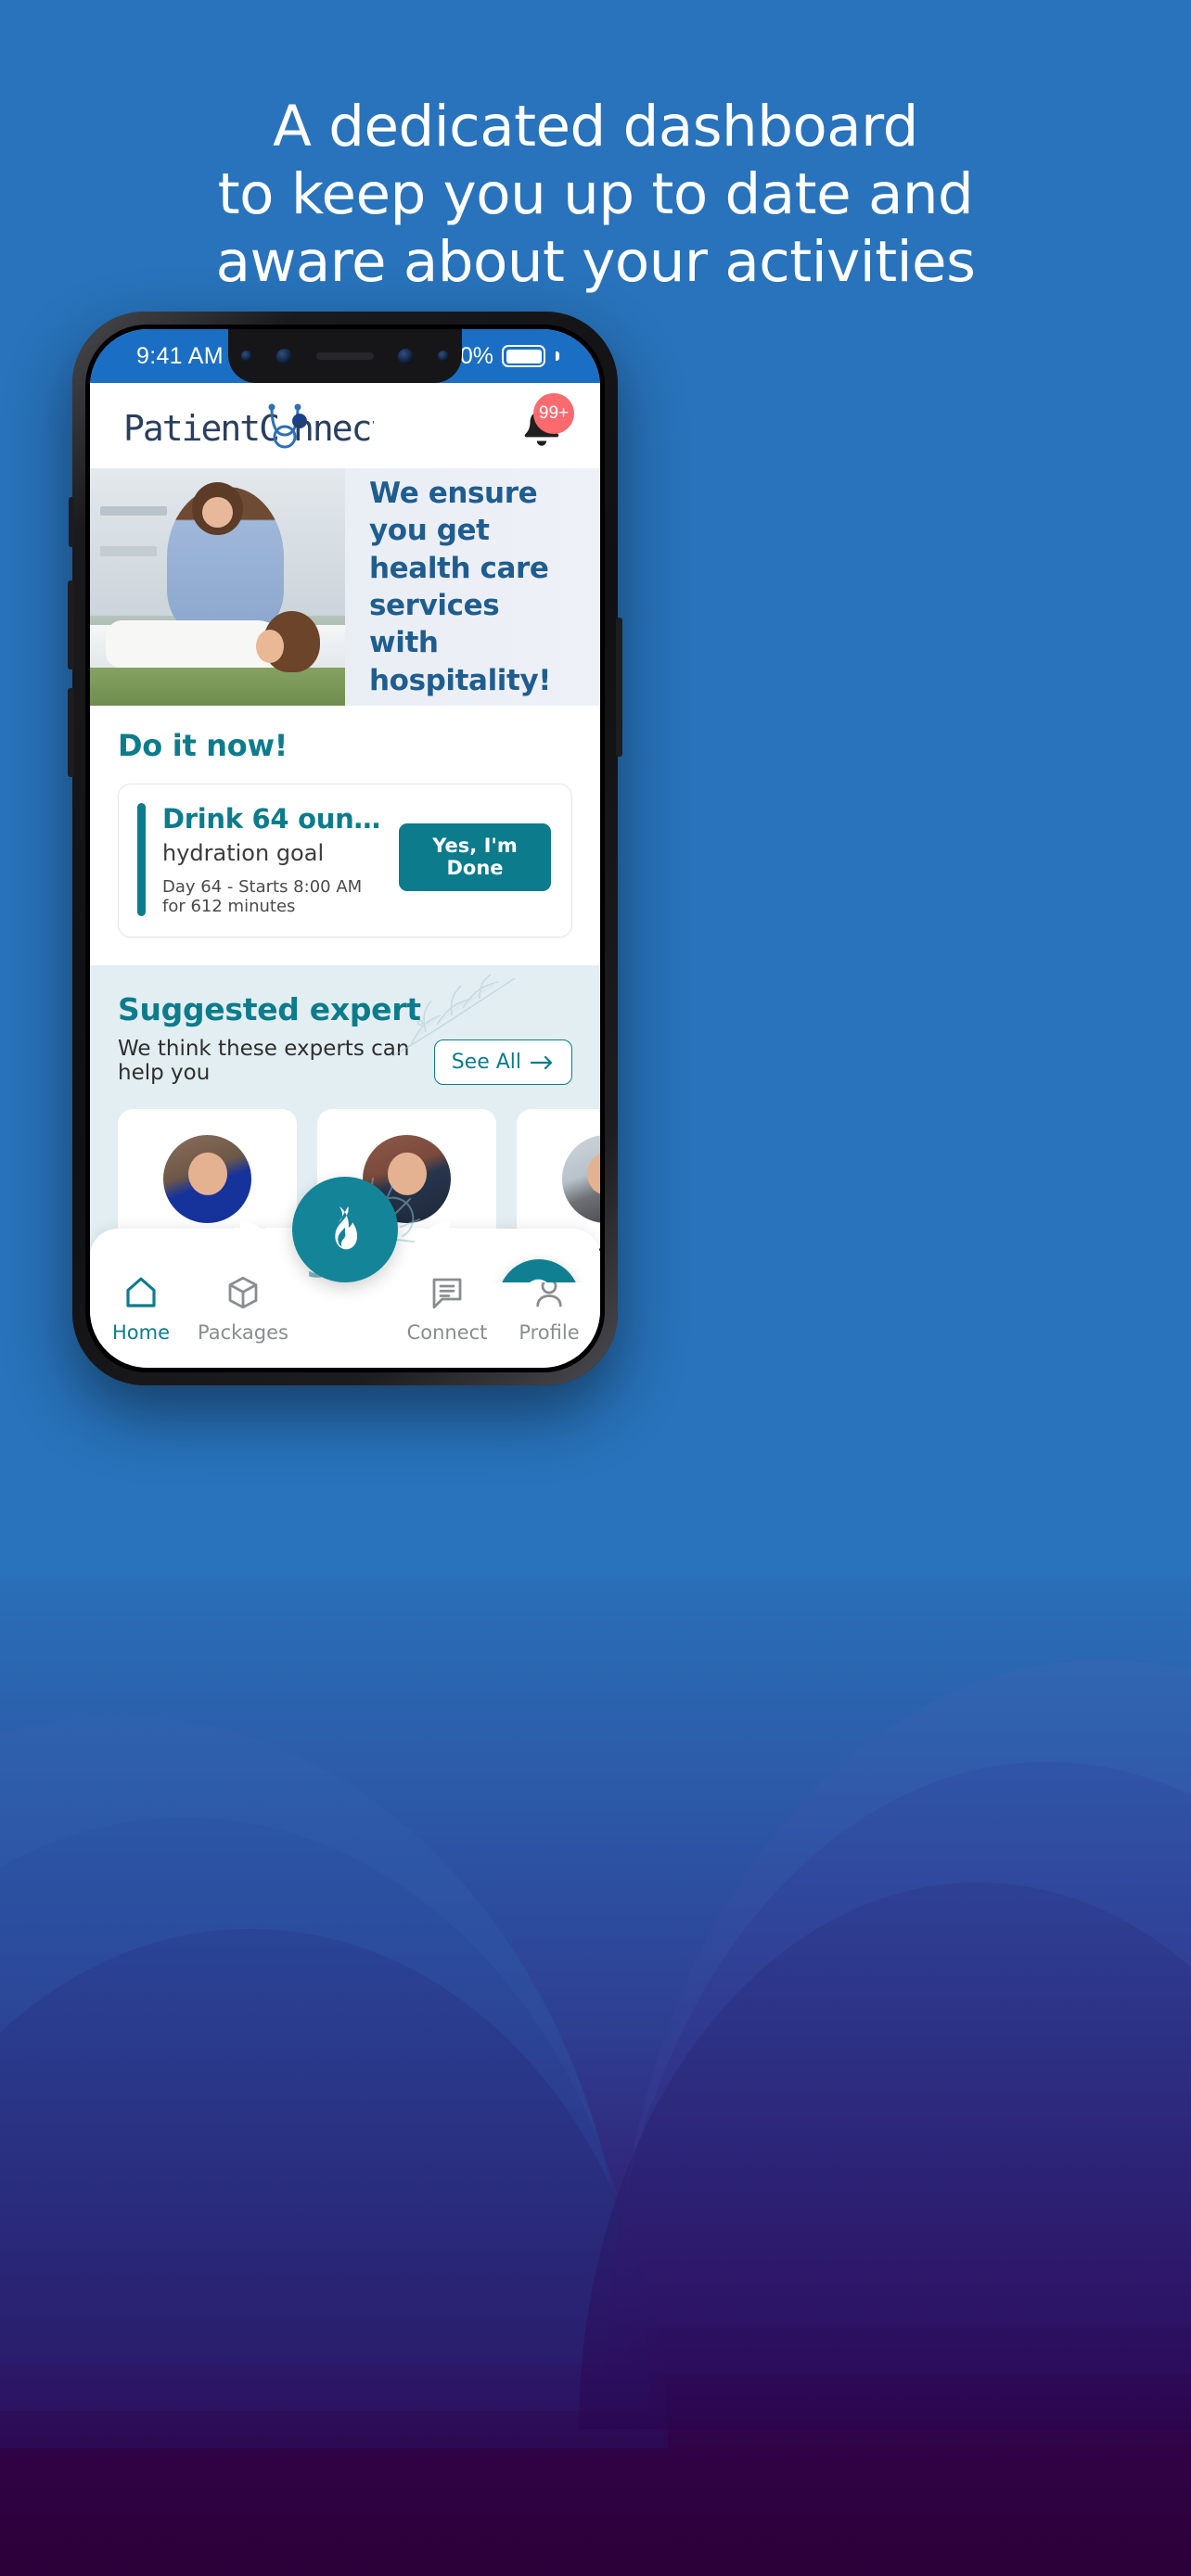 This screenshot has height=2576, width=1191. I want to click on notification-bell: 99+, so click(545, 423).